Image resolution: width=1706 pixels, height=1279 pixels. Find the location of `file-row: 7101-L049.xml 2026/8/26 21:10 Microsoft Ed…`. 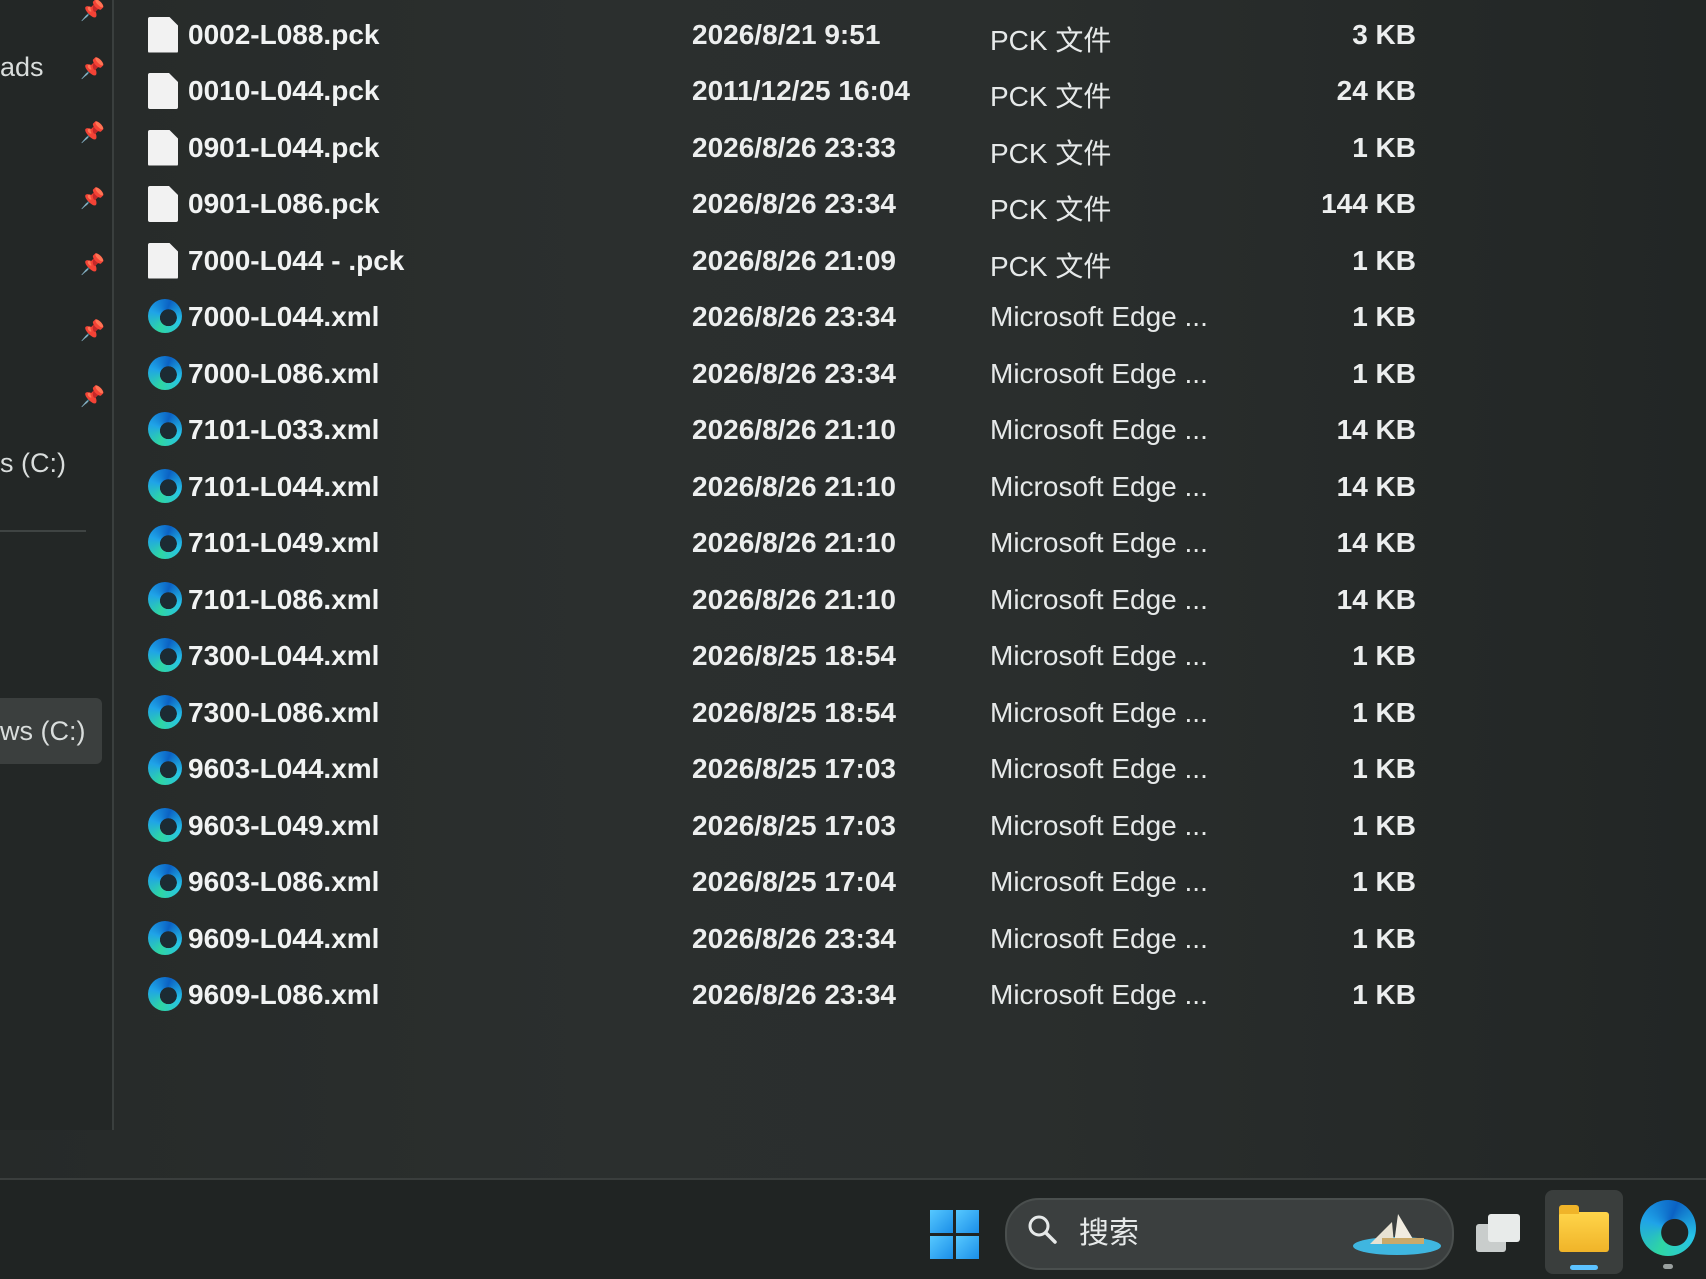

file-row: 7101-L049.xml 2026/8/26 21:10 Microsoft Ed… is located at coordinates (790, 543).